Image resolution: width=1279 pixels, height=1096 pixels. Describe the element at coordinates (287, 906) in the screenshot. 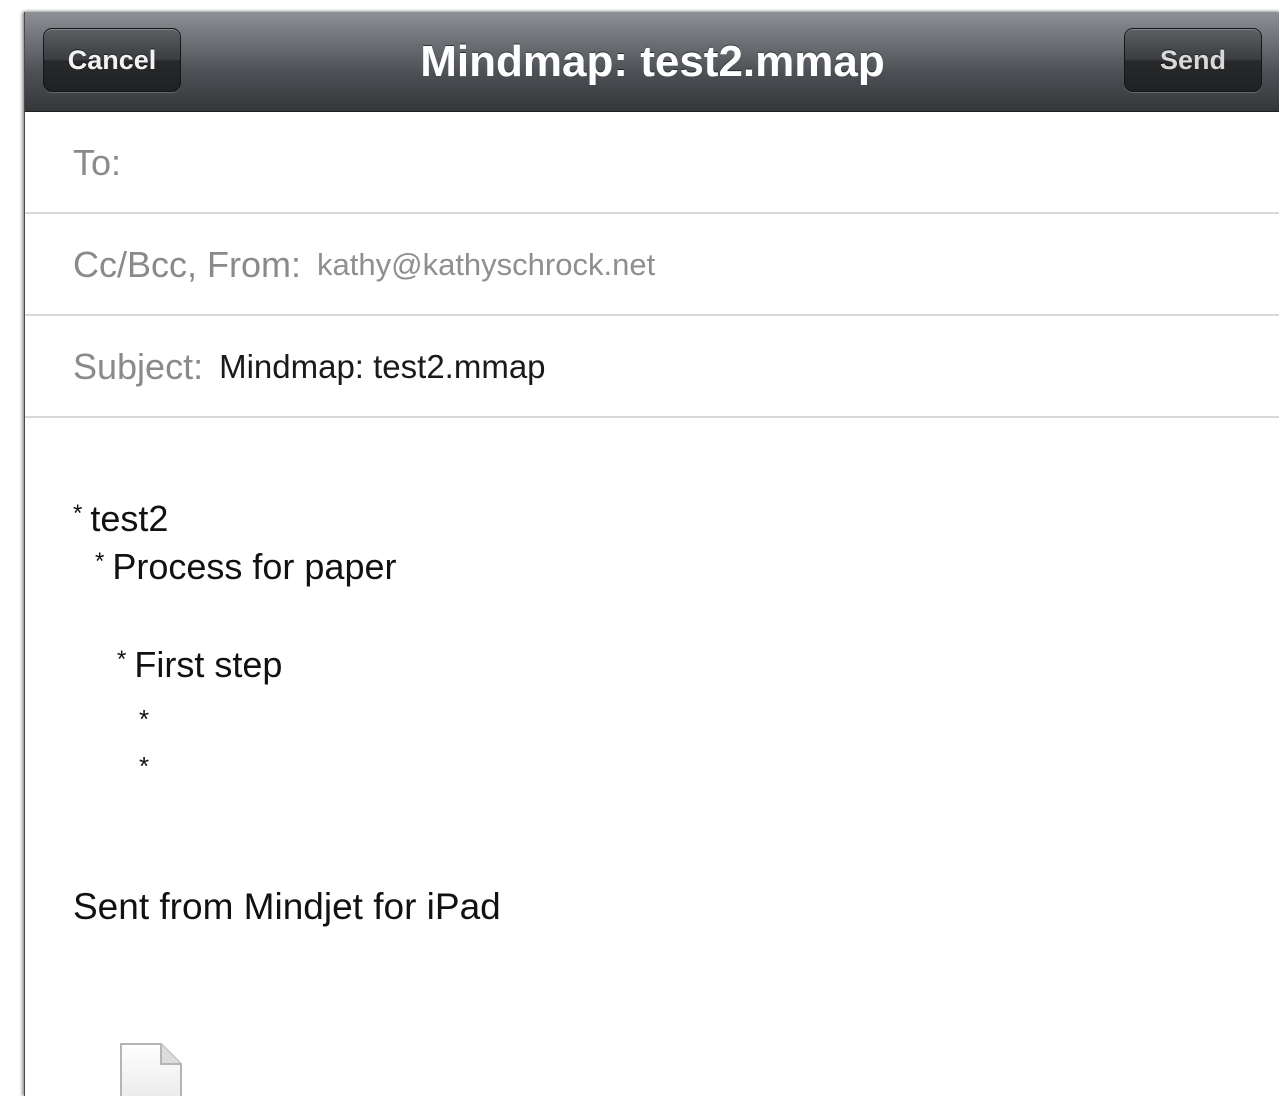

I see `email-signature: Sent from Mindjet for iPad` at that location.